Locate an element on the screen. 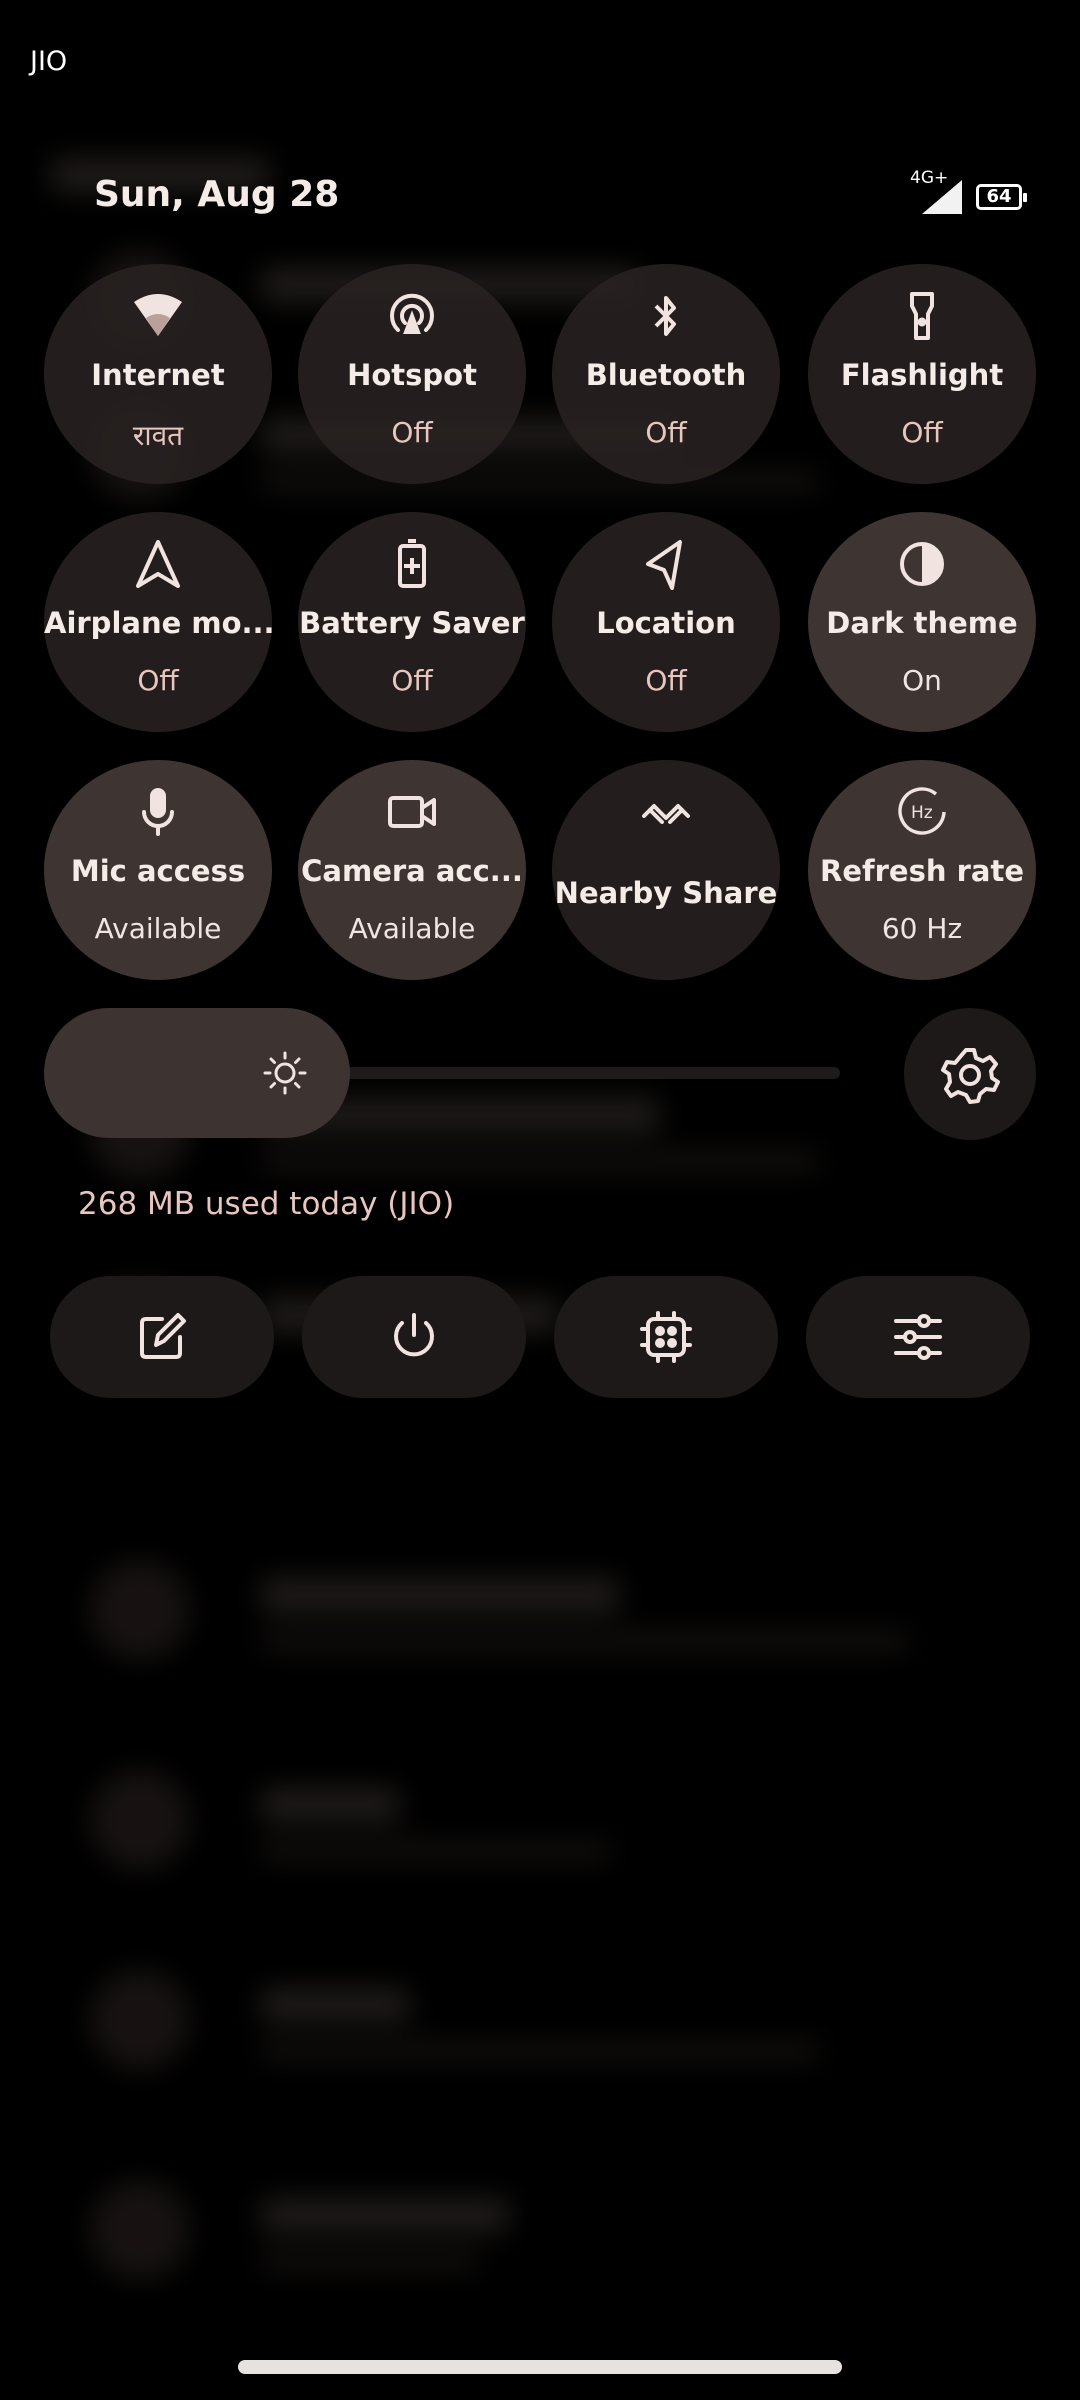  tile-battery-saver: Battery Saver Off is located at coordinates (412, 622).